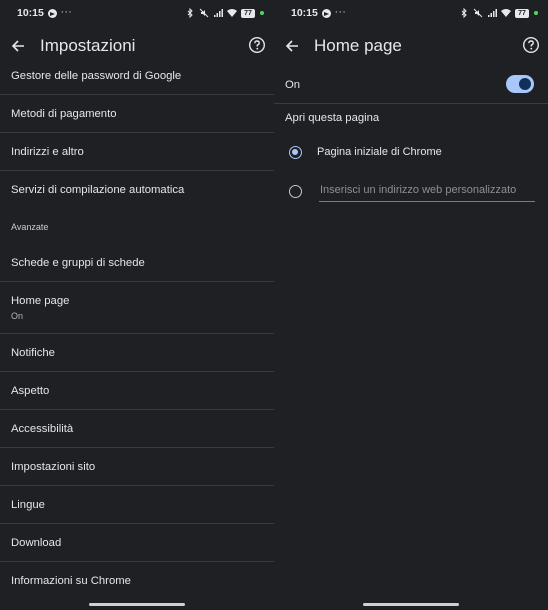 This screenshot has height=610, width=548. What do you see at coordinates (525, 84) in the screenshot?
I see `switch-knob` at bounding box center [525, 84].